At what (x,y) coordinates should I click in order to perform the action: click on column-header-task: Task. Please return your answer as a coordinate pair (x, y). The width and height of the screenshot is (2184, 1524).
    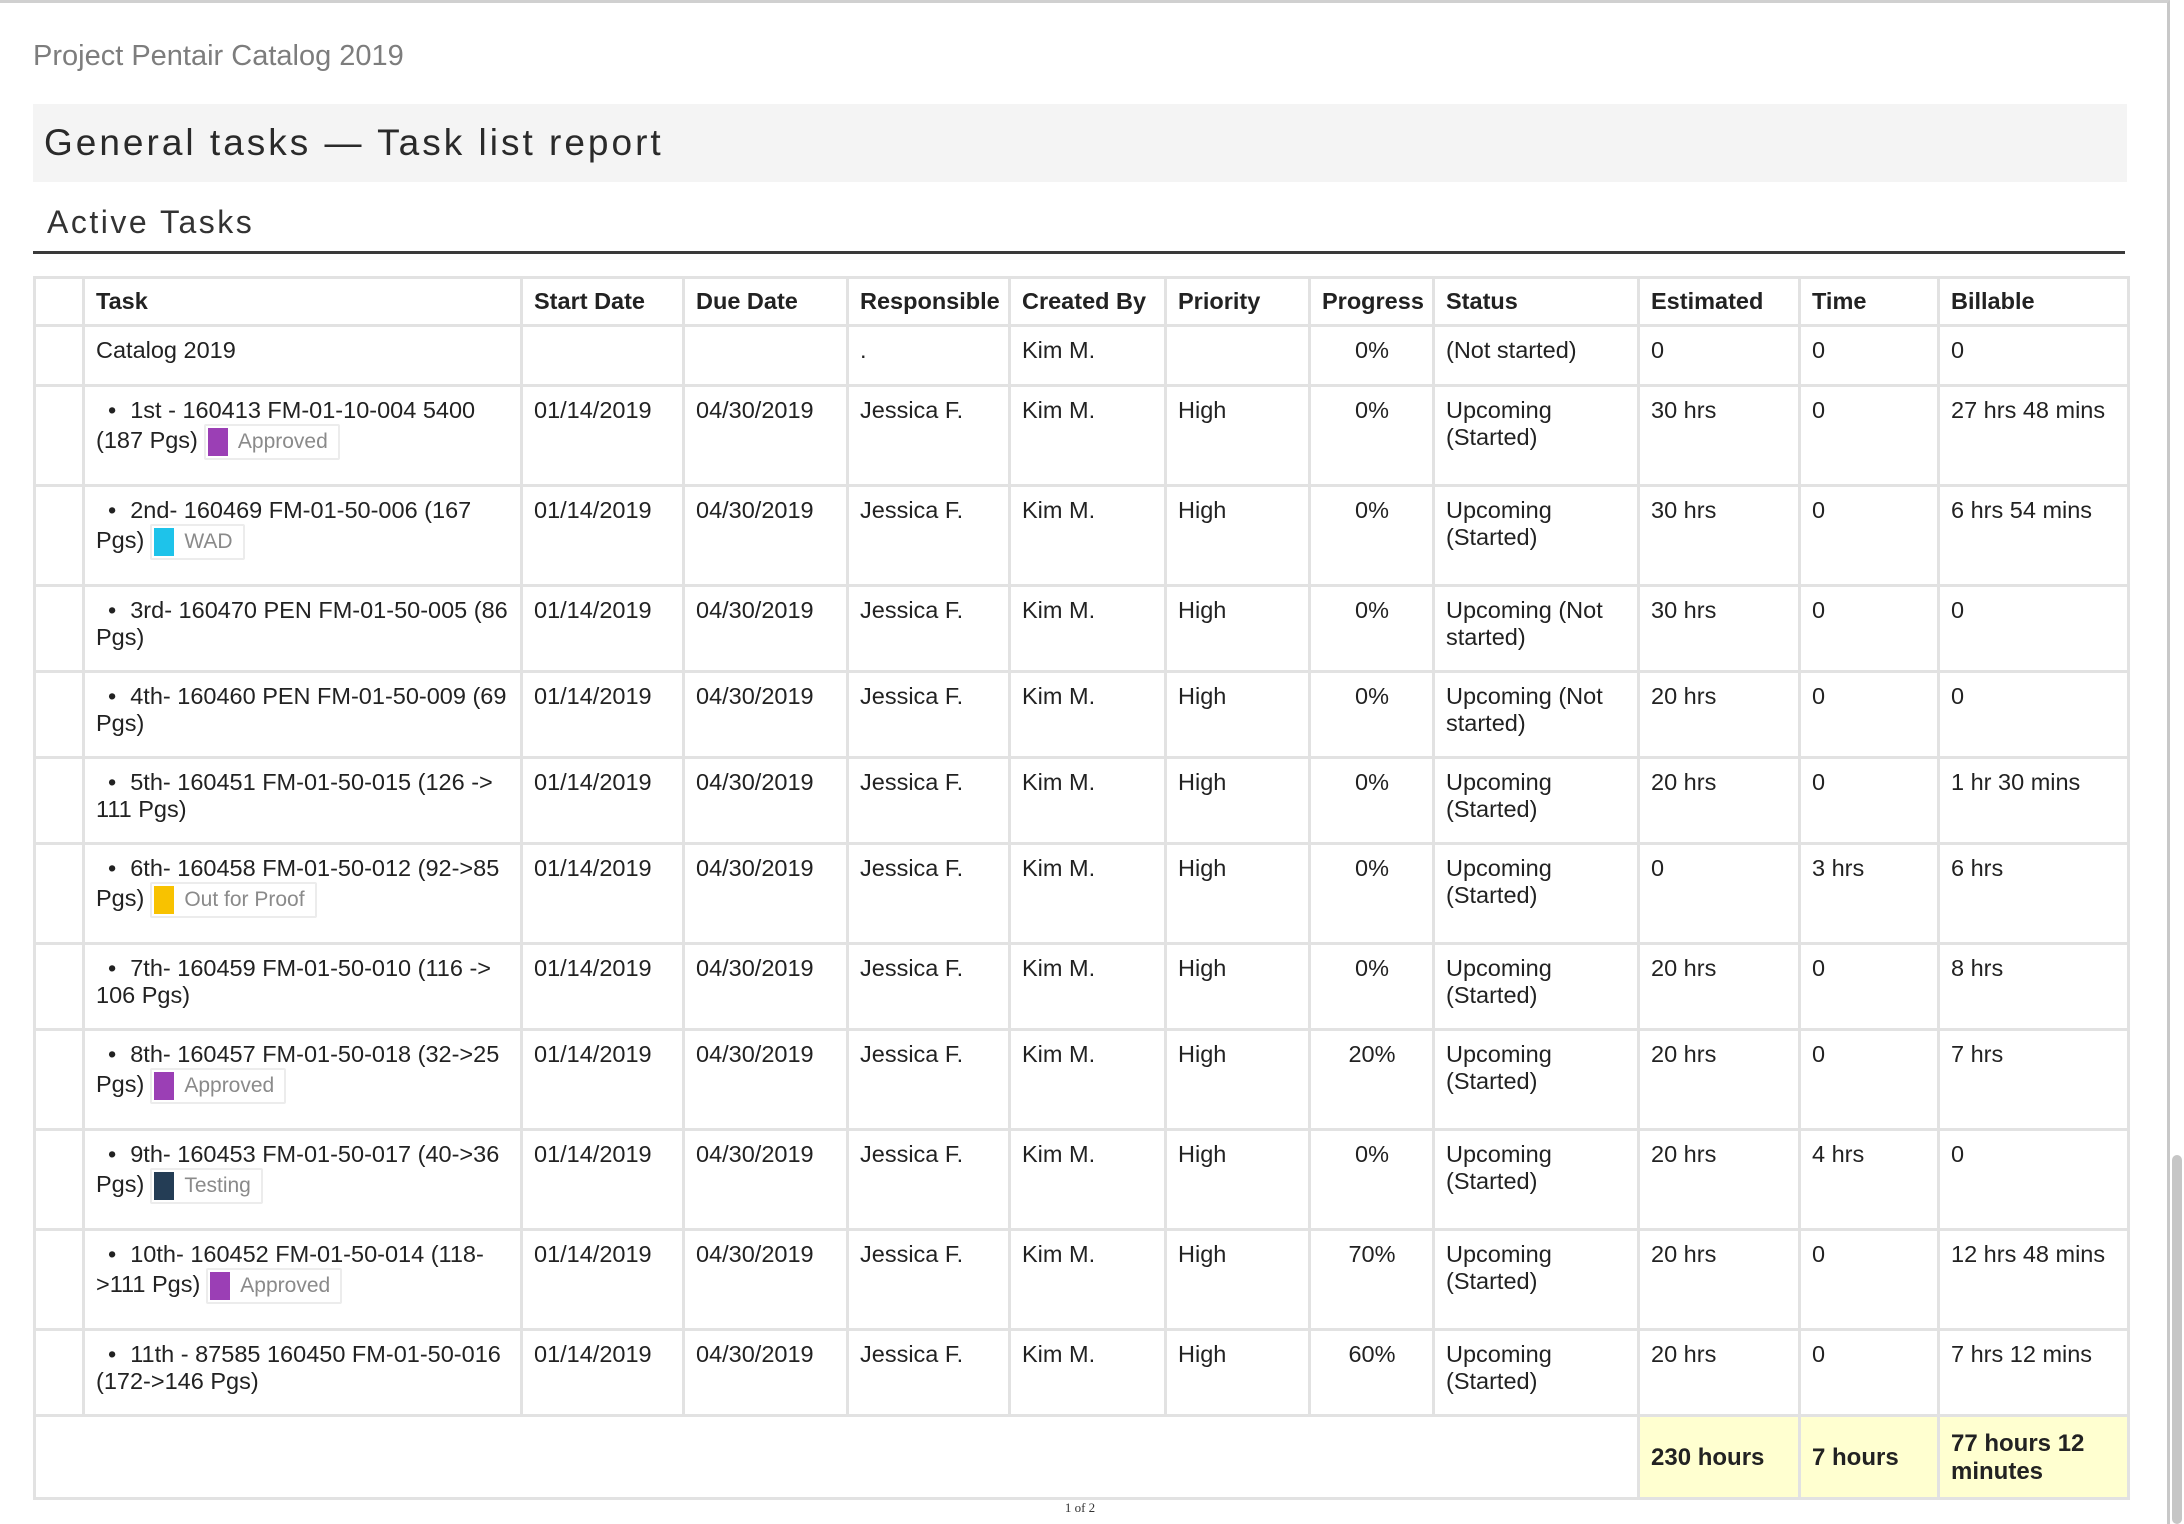
    Looking at the image, I should click on (302, 301).